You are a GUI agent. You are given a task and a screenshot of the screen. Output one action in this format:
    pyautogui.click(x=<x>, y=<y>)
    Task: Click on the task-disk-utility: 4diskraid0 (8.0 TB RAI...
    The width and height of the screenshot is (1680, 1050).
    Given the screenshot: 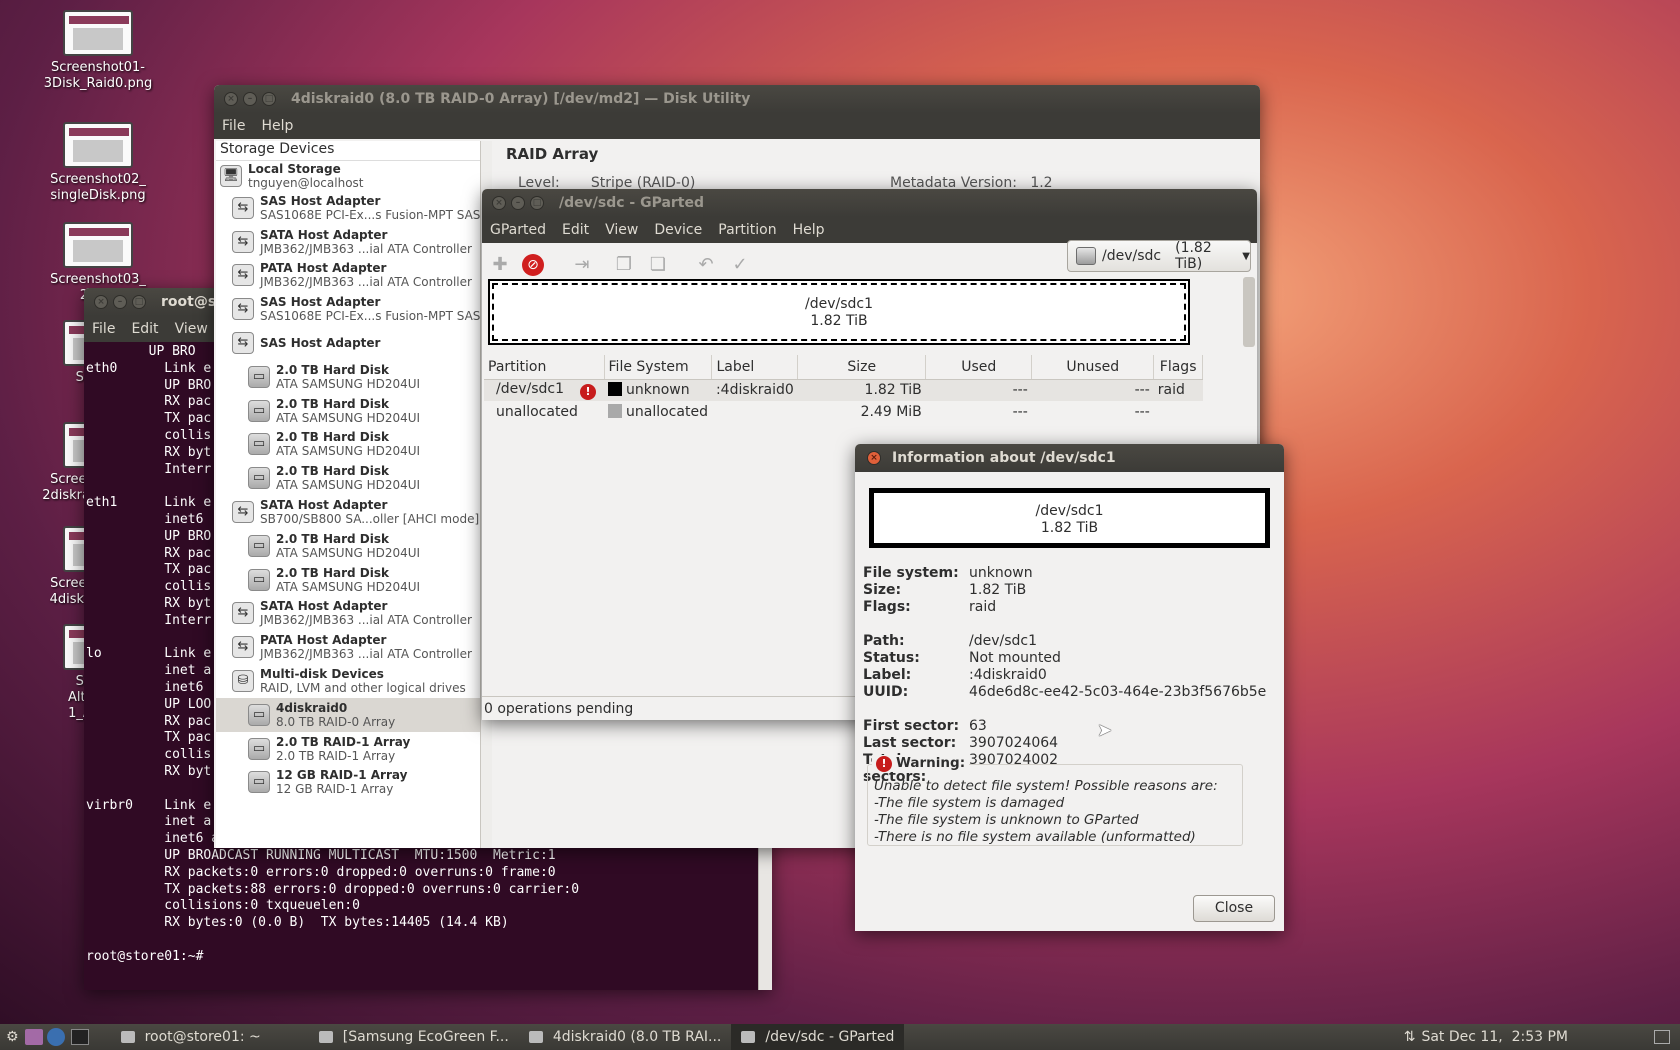 What is the action you would take?
    pyautogui.click(x=625, y=1037)
    